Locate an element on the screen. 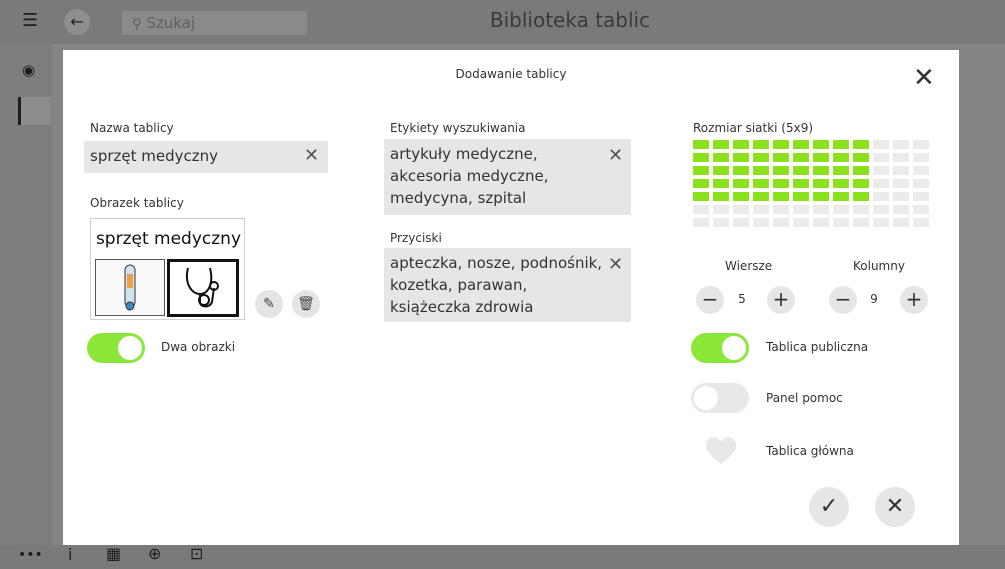  grid-size-picker is located at coordinates (813, 192).